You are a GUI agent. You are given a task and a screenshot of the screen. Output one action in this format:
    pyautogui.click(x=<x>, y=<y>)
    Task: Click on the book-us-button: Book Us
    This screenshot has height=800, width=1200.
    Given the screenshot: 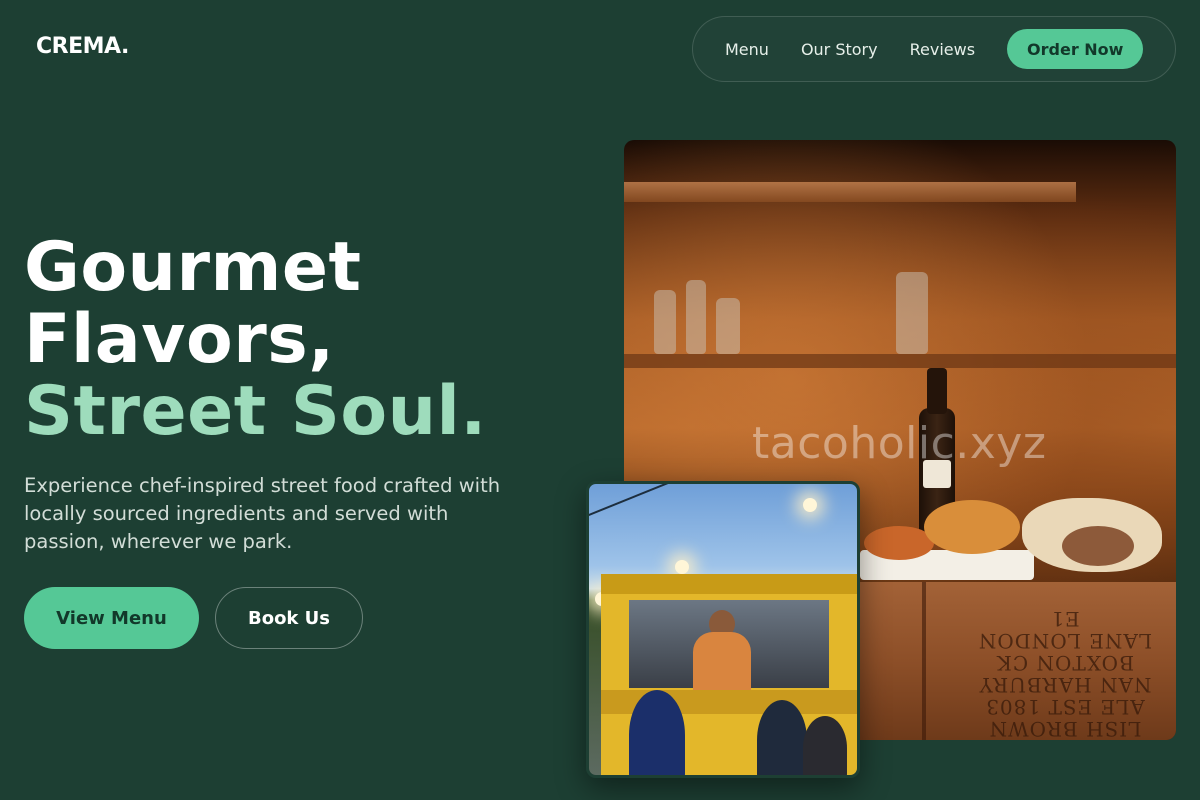 What is the action you would take?
    pyautogui.click(x=289, y=618)
    